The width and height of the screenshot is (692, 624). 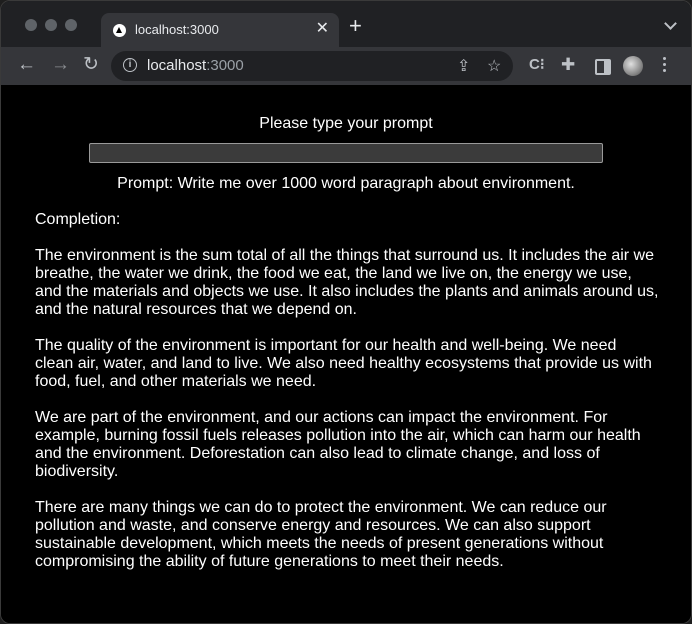 I want to click on url-port: :3000, so click(x=225, y=65).